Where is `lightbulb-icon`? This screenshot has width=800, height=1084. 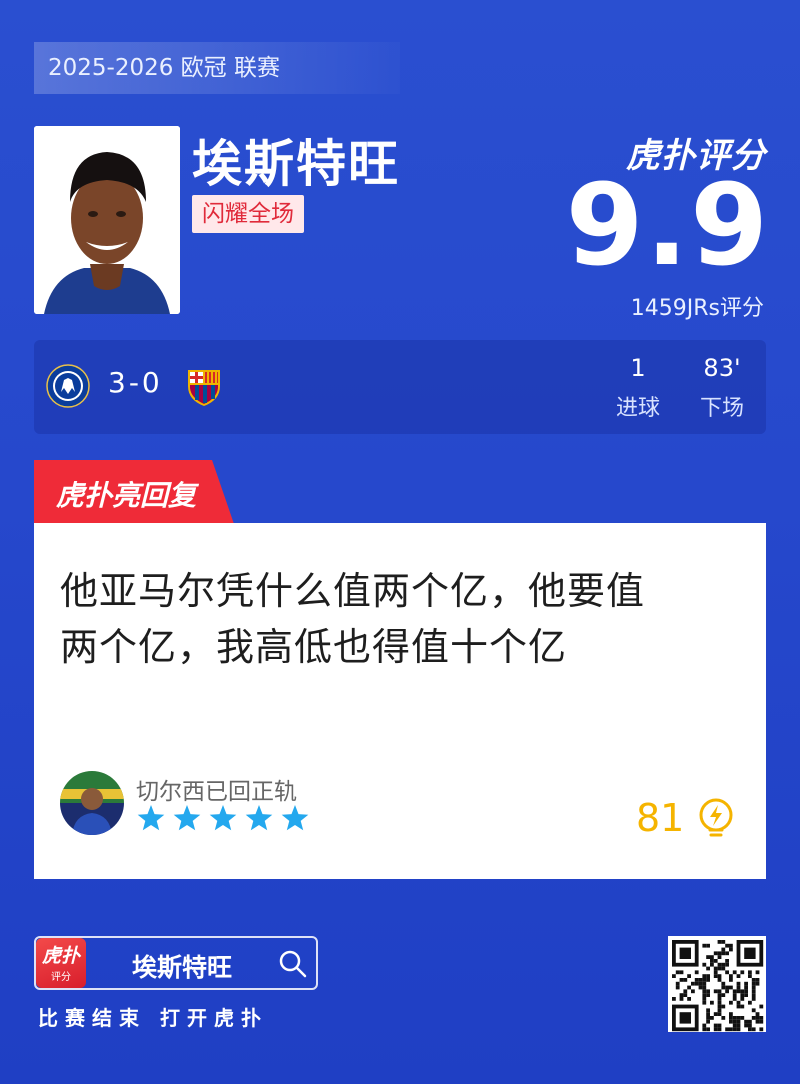
lightbulb-icon is located at coordinates (716, 820).